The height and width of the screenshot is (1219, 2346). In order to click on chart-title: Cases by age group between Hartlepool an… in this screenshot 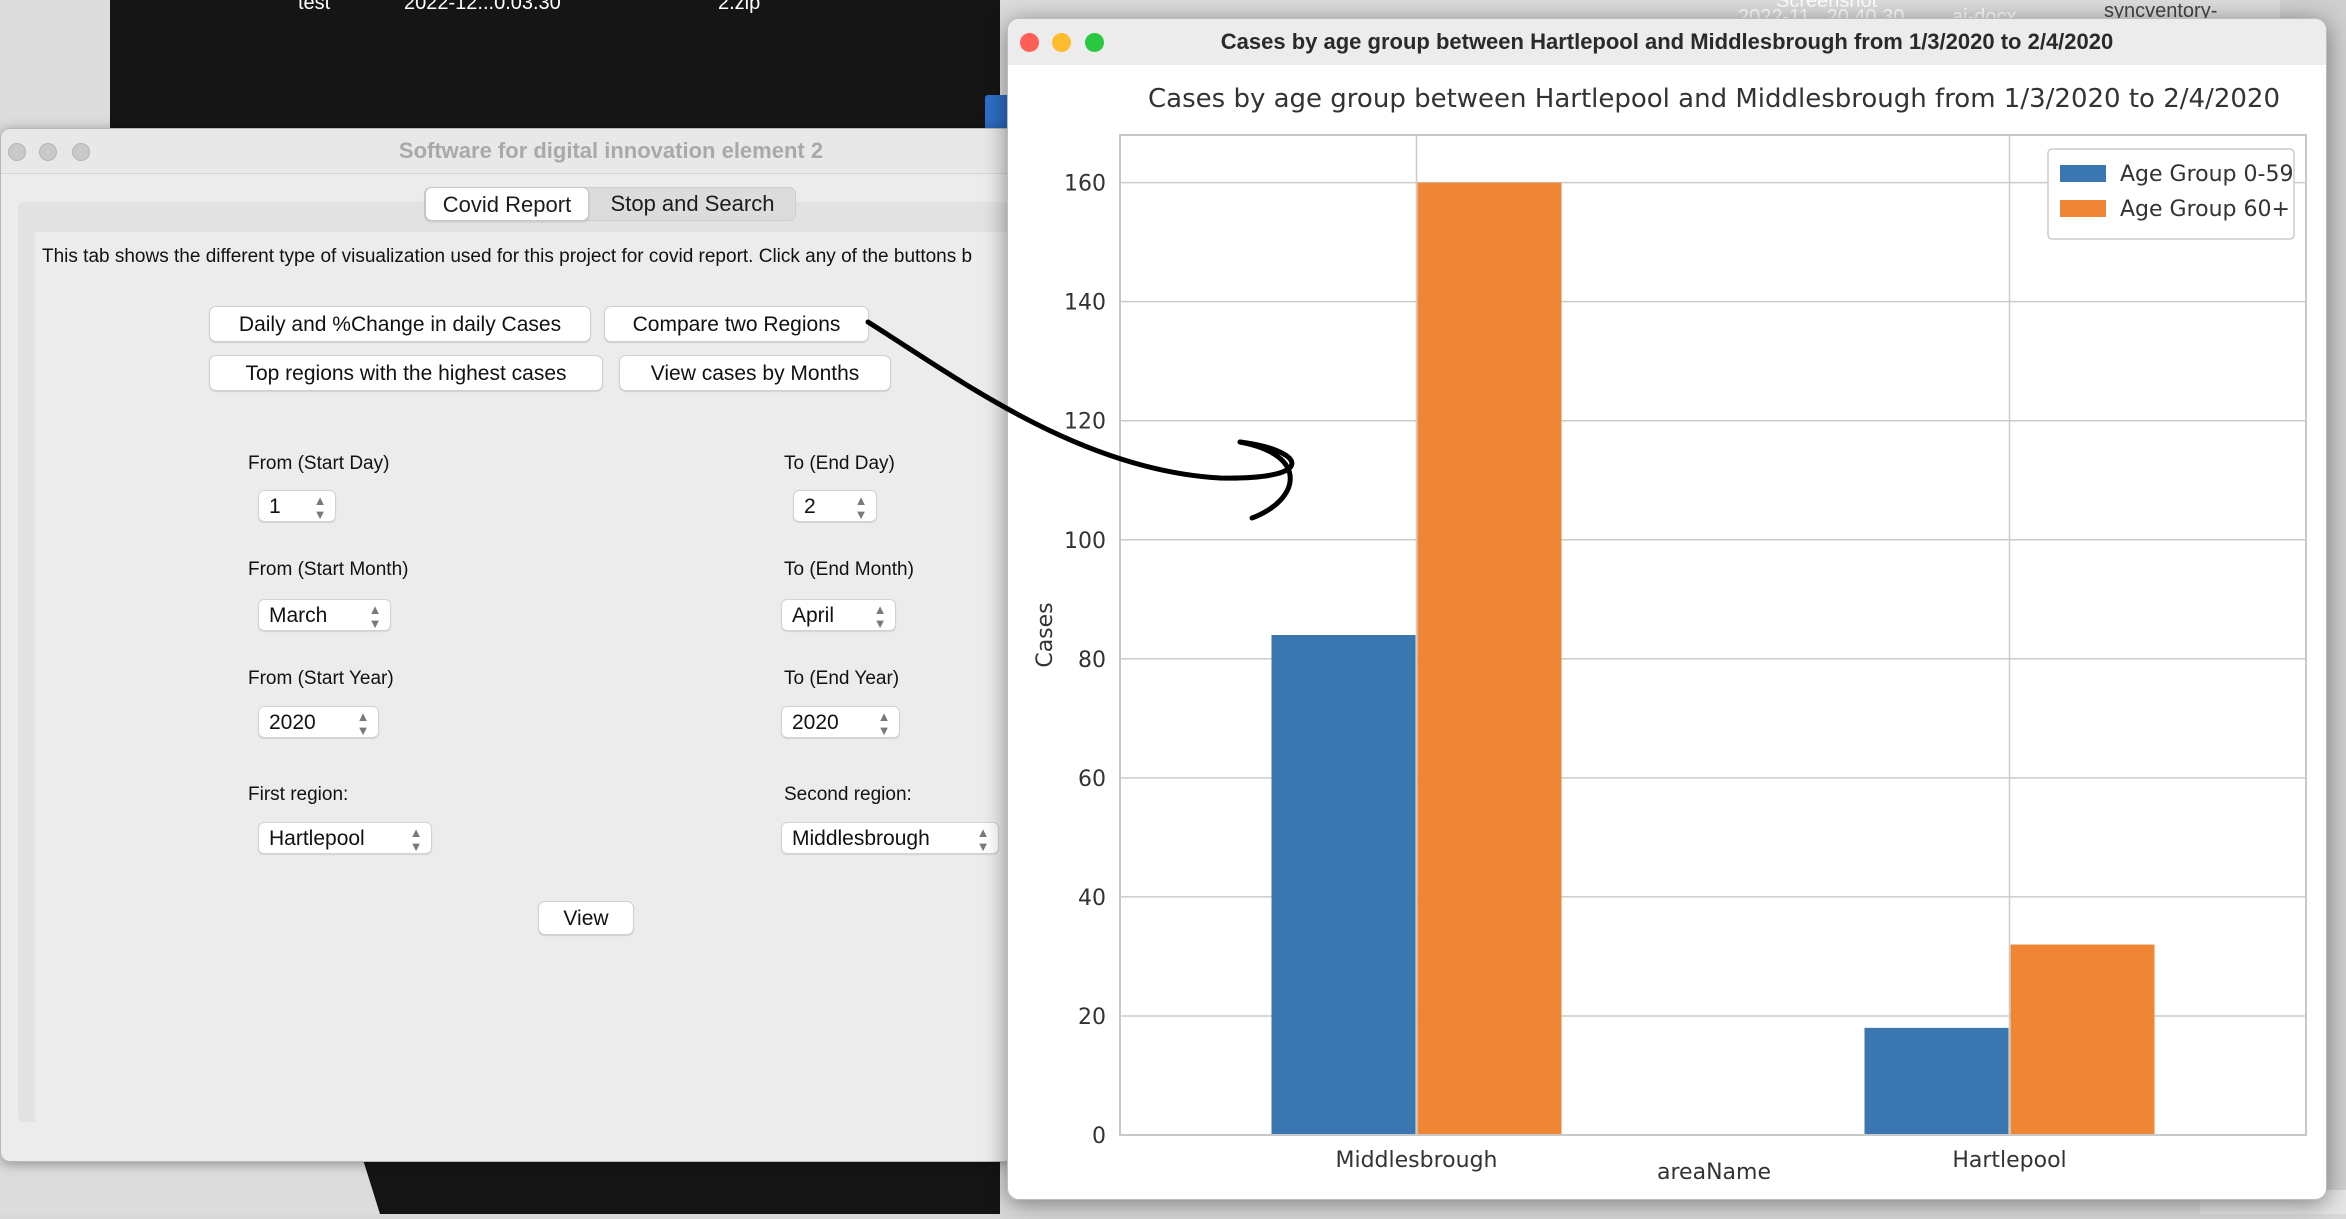, I will do `click(1714, 99)`.